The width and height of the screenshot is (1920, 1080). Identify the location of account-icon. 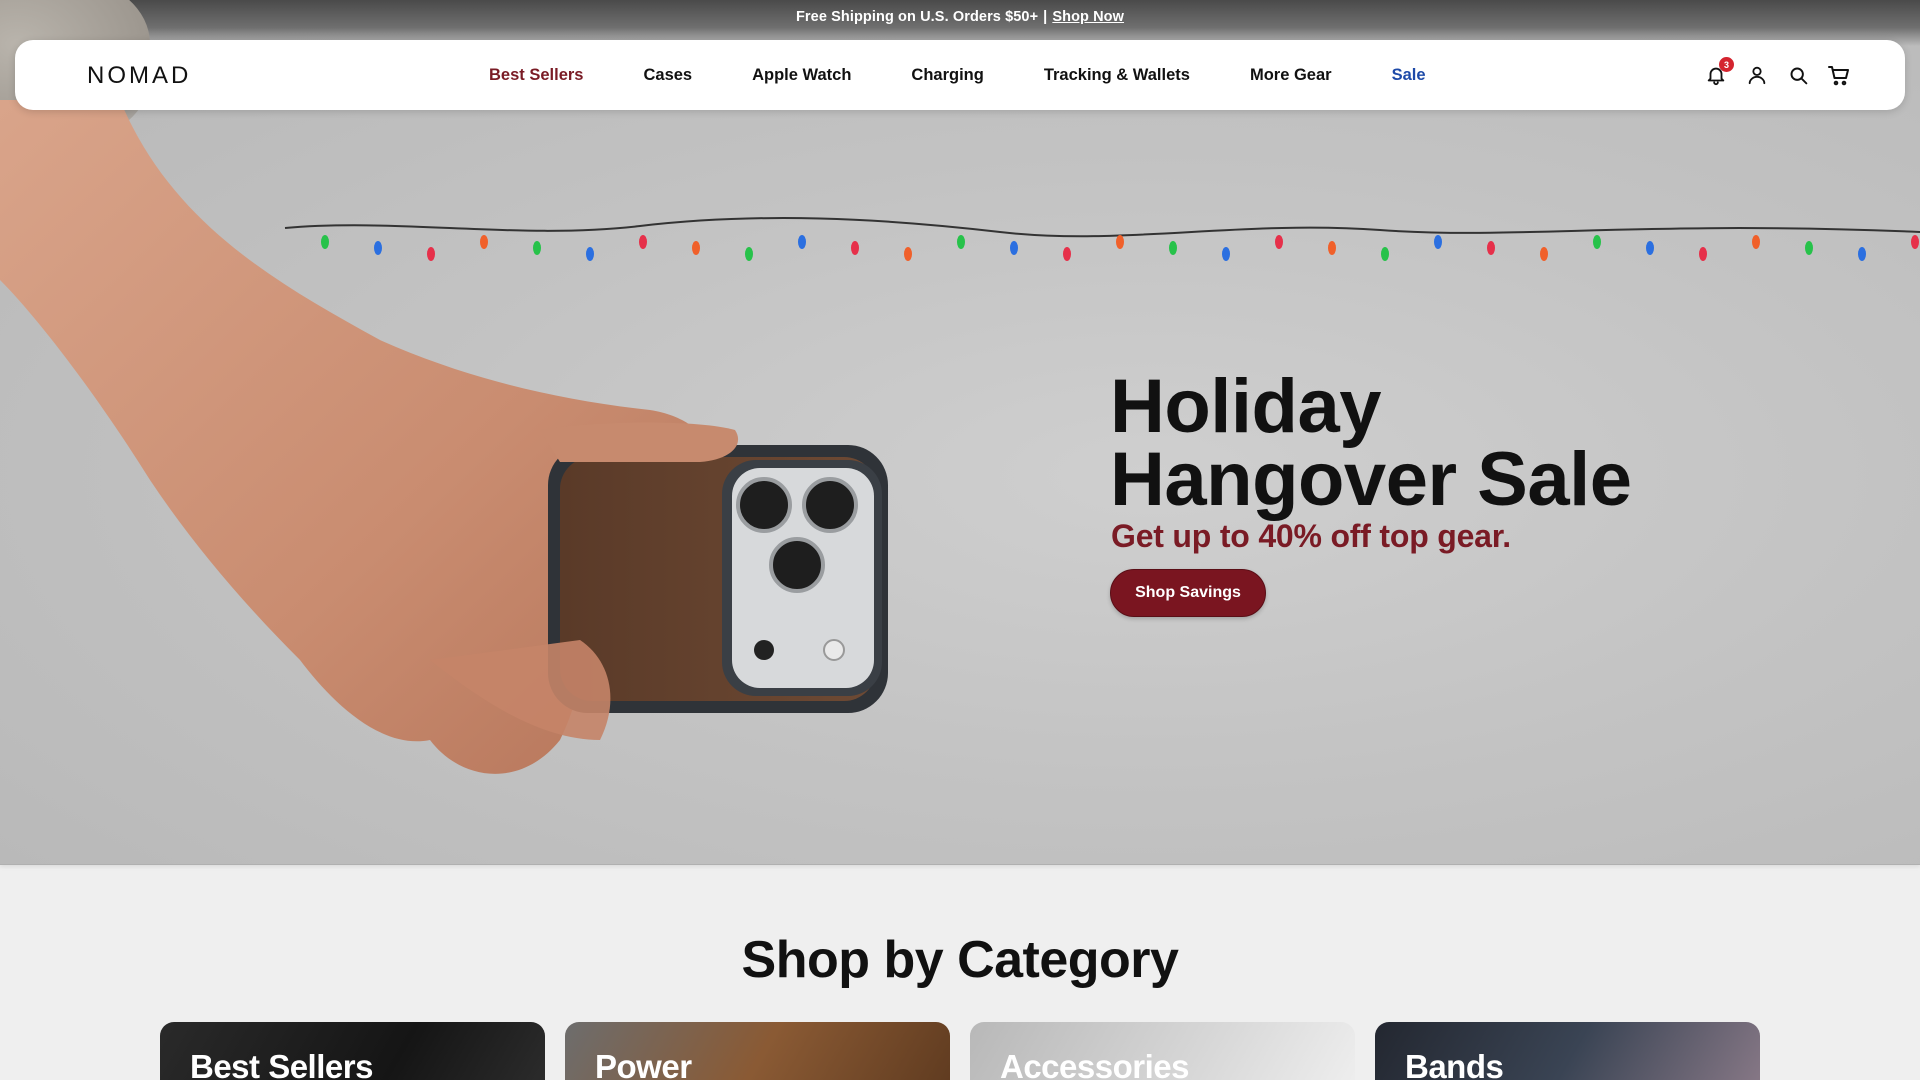
(1757, 75).